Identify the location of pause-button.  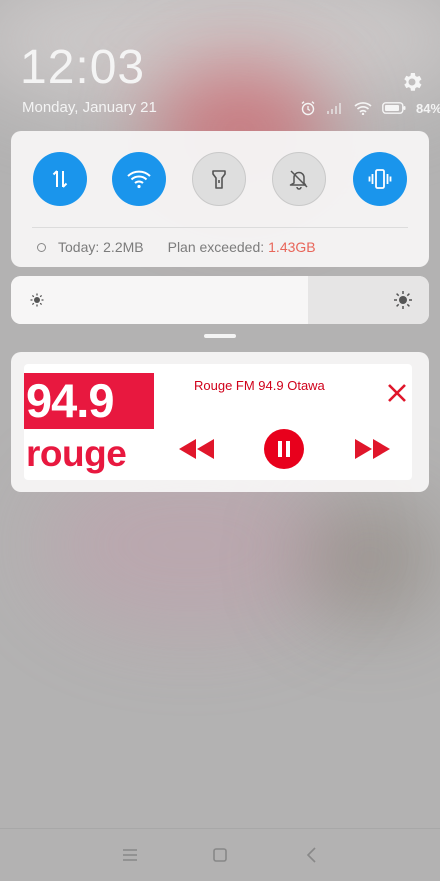
(284, 449).